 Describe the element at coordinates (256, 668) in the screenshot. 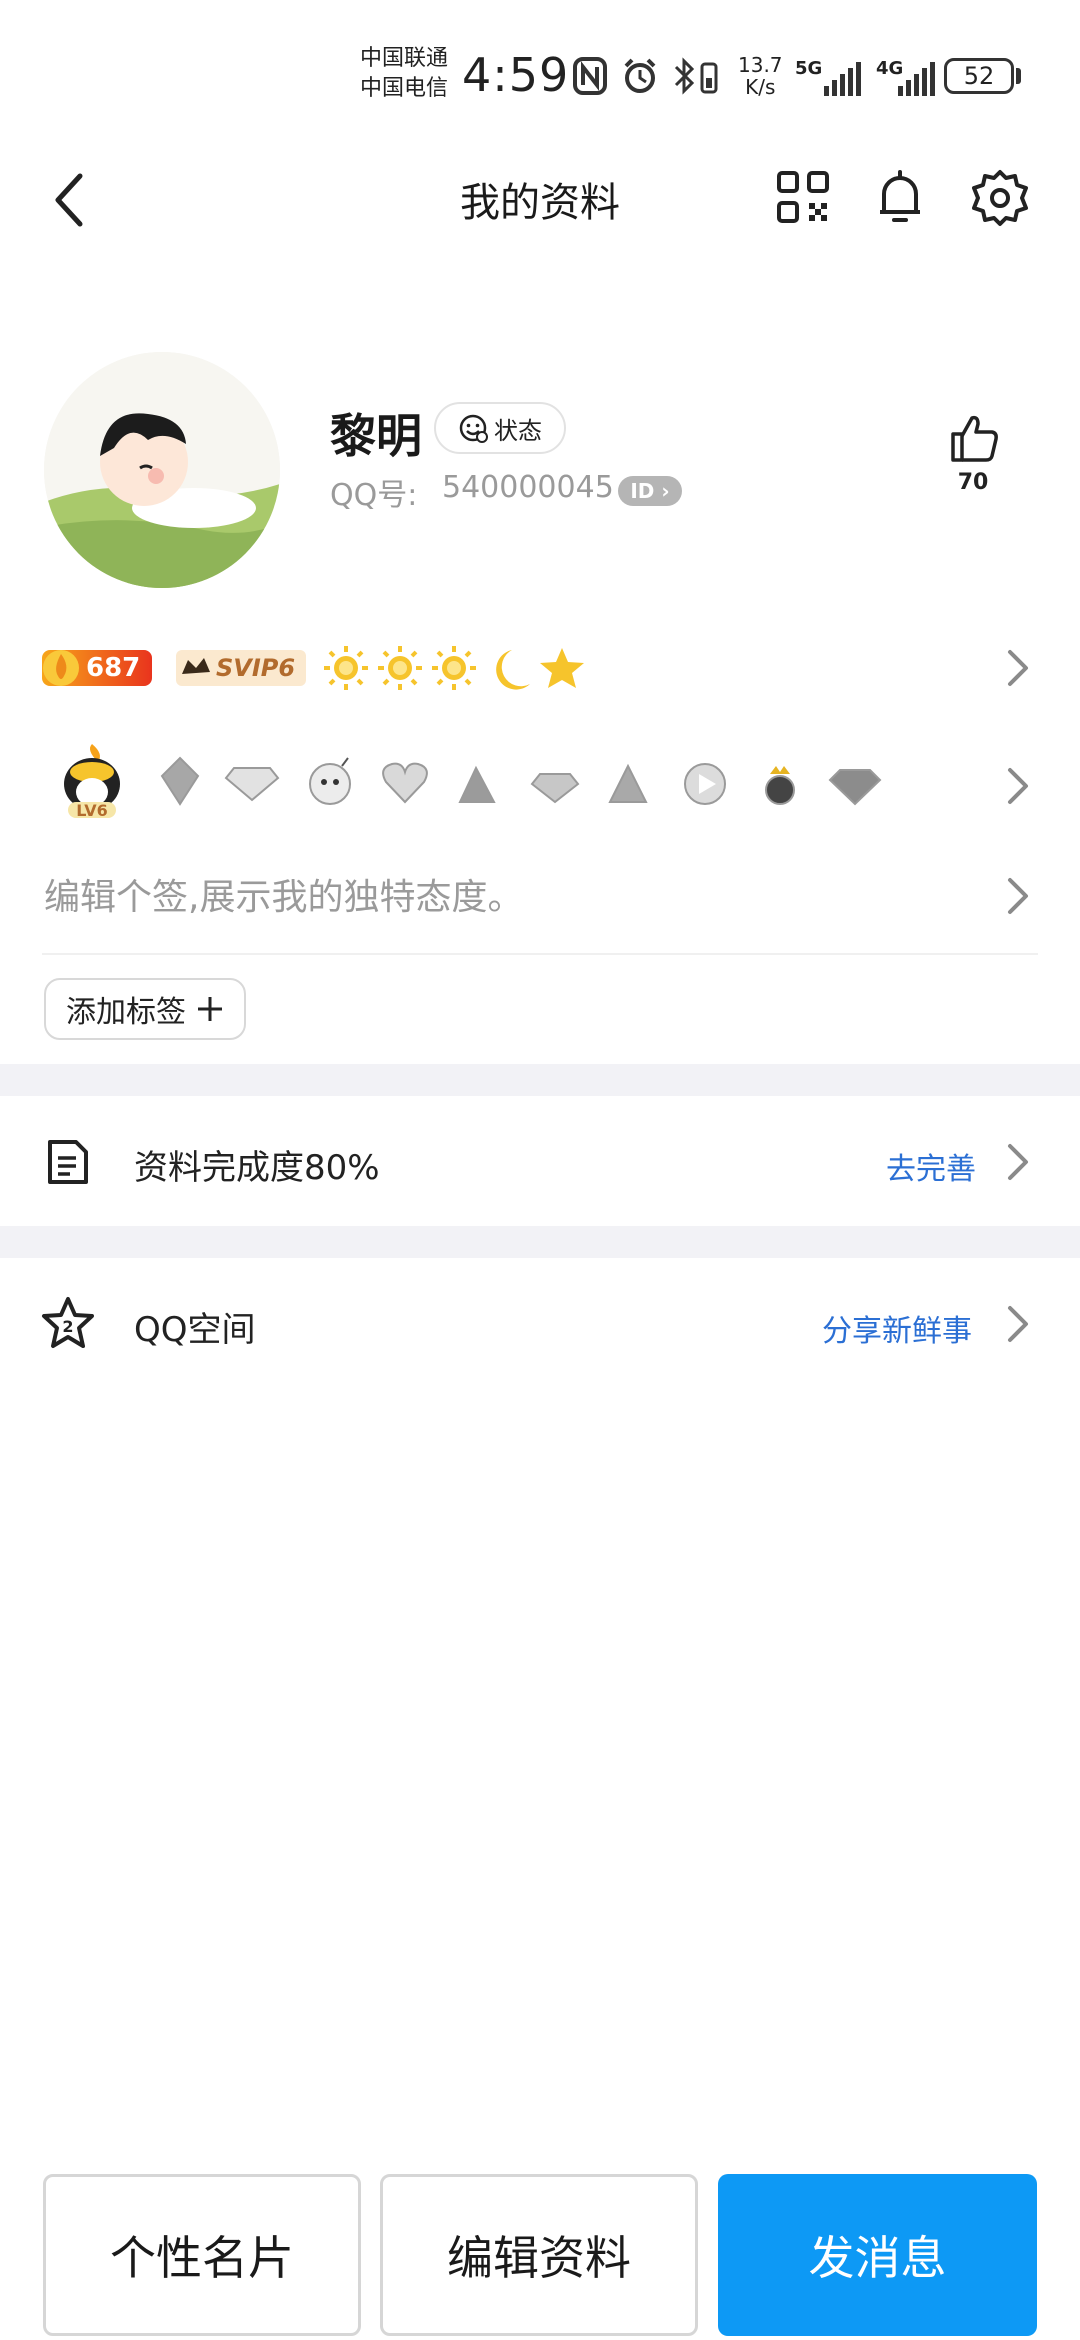

I see `svip-label: SVIP6` at that location.